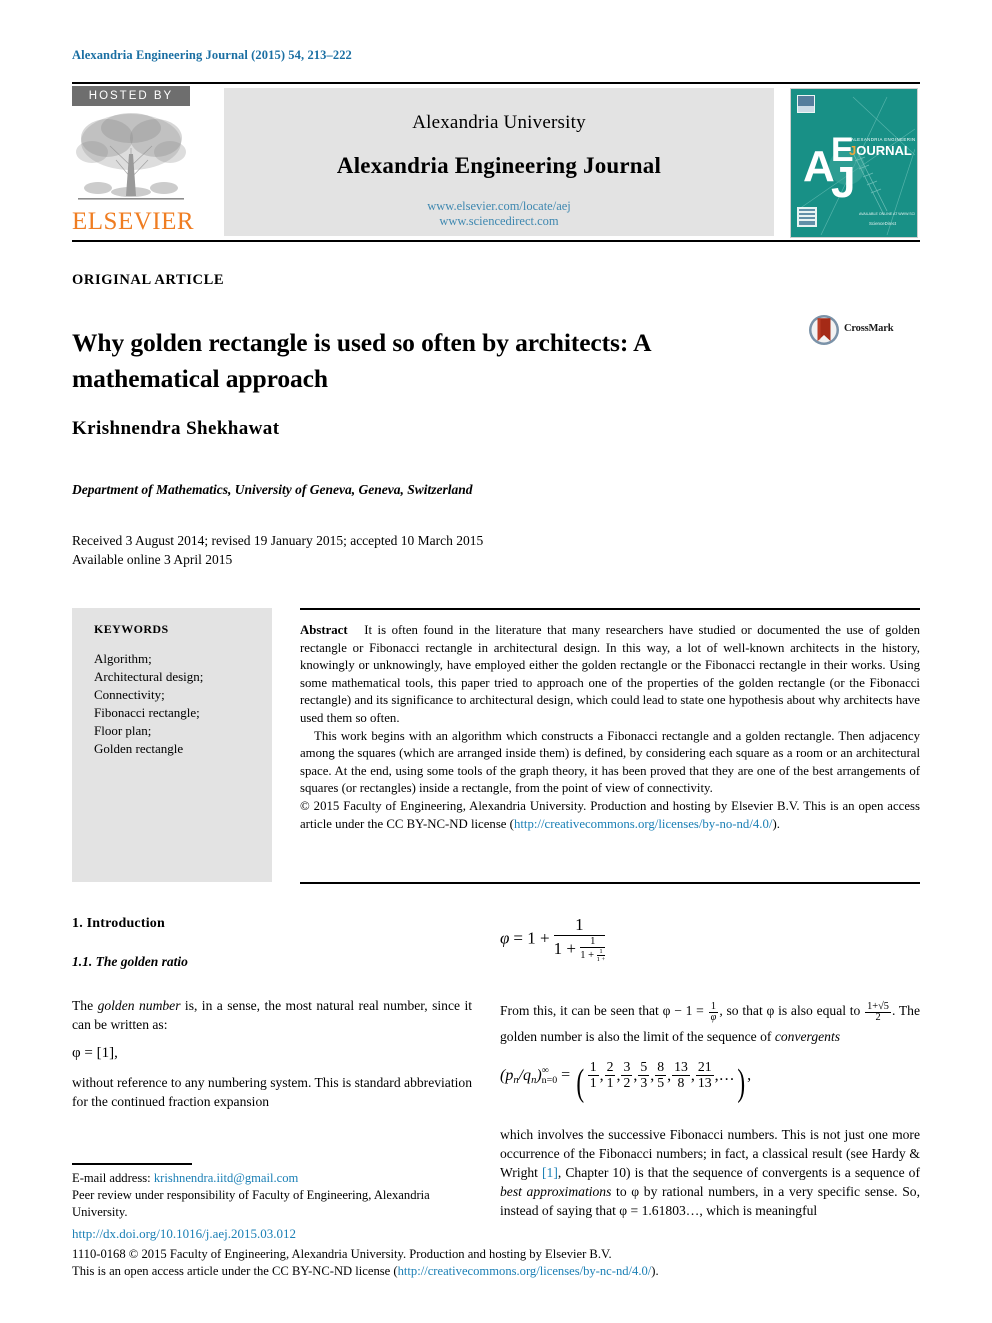 The image size is (992, 1323). I want to click on hosted-by-badge: HOSTED BY, so click(131, 96).